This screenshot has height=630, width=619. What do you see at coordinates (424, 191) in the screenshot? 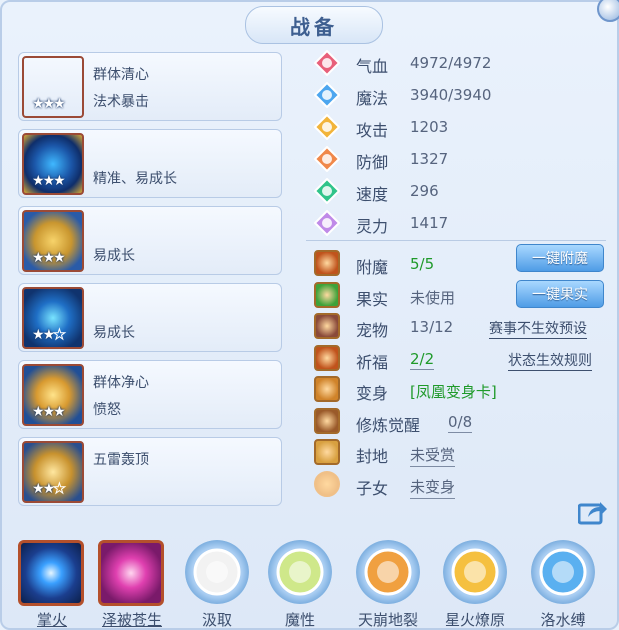
I see `stat-value: 296` at bounding box center [424, 191].